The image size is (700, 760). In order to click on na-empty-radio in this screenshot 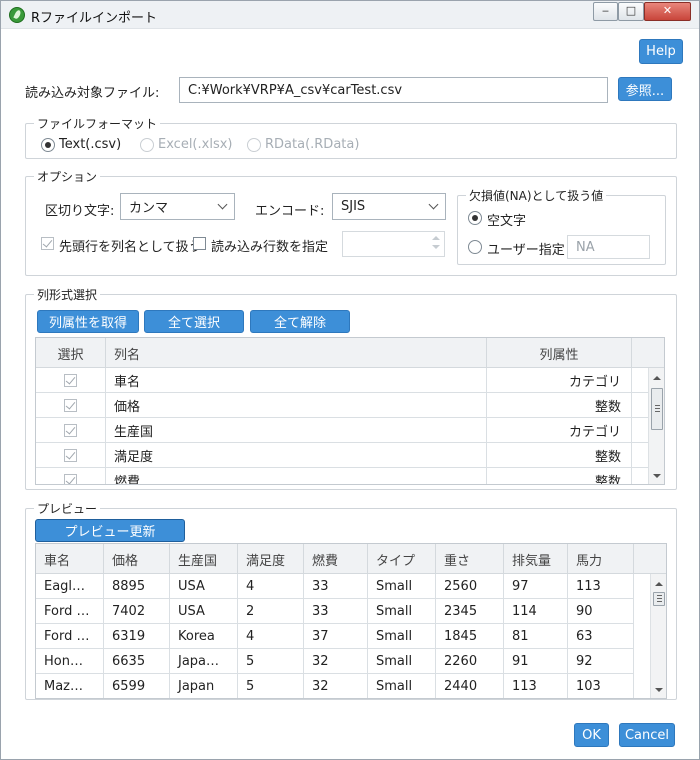, I will do `click(475, 218)`.